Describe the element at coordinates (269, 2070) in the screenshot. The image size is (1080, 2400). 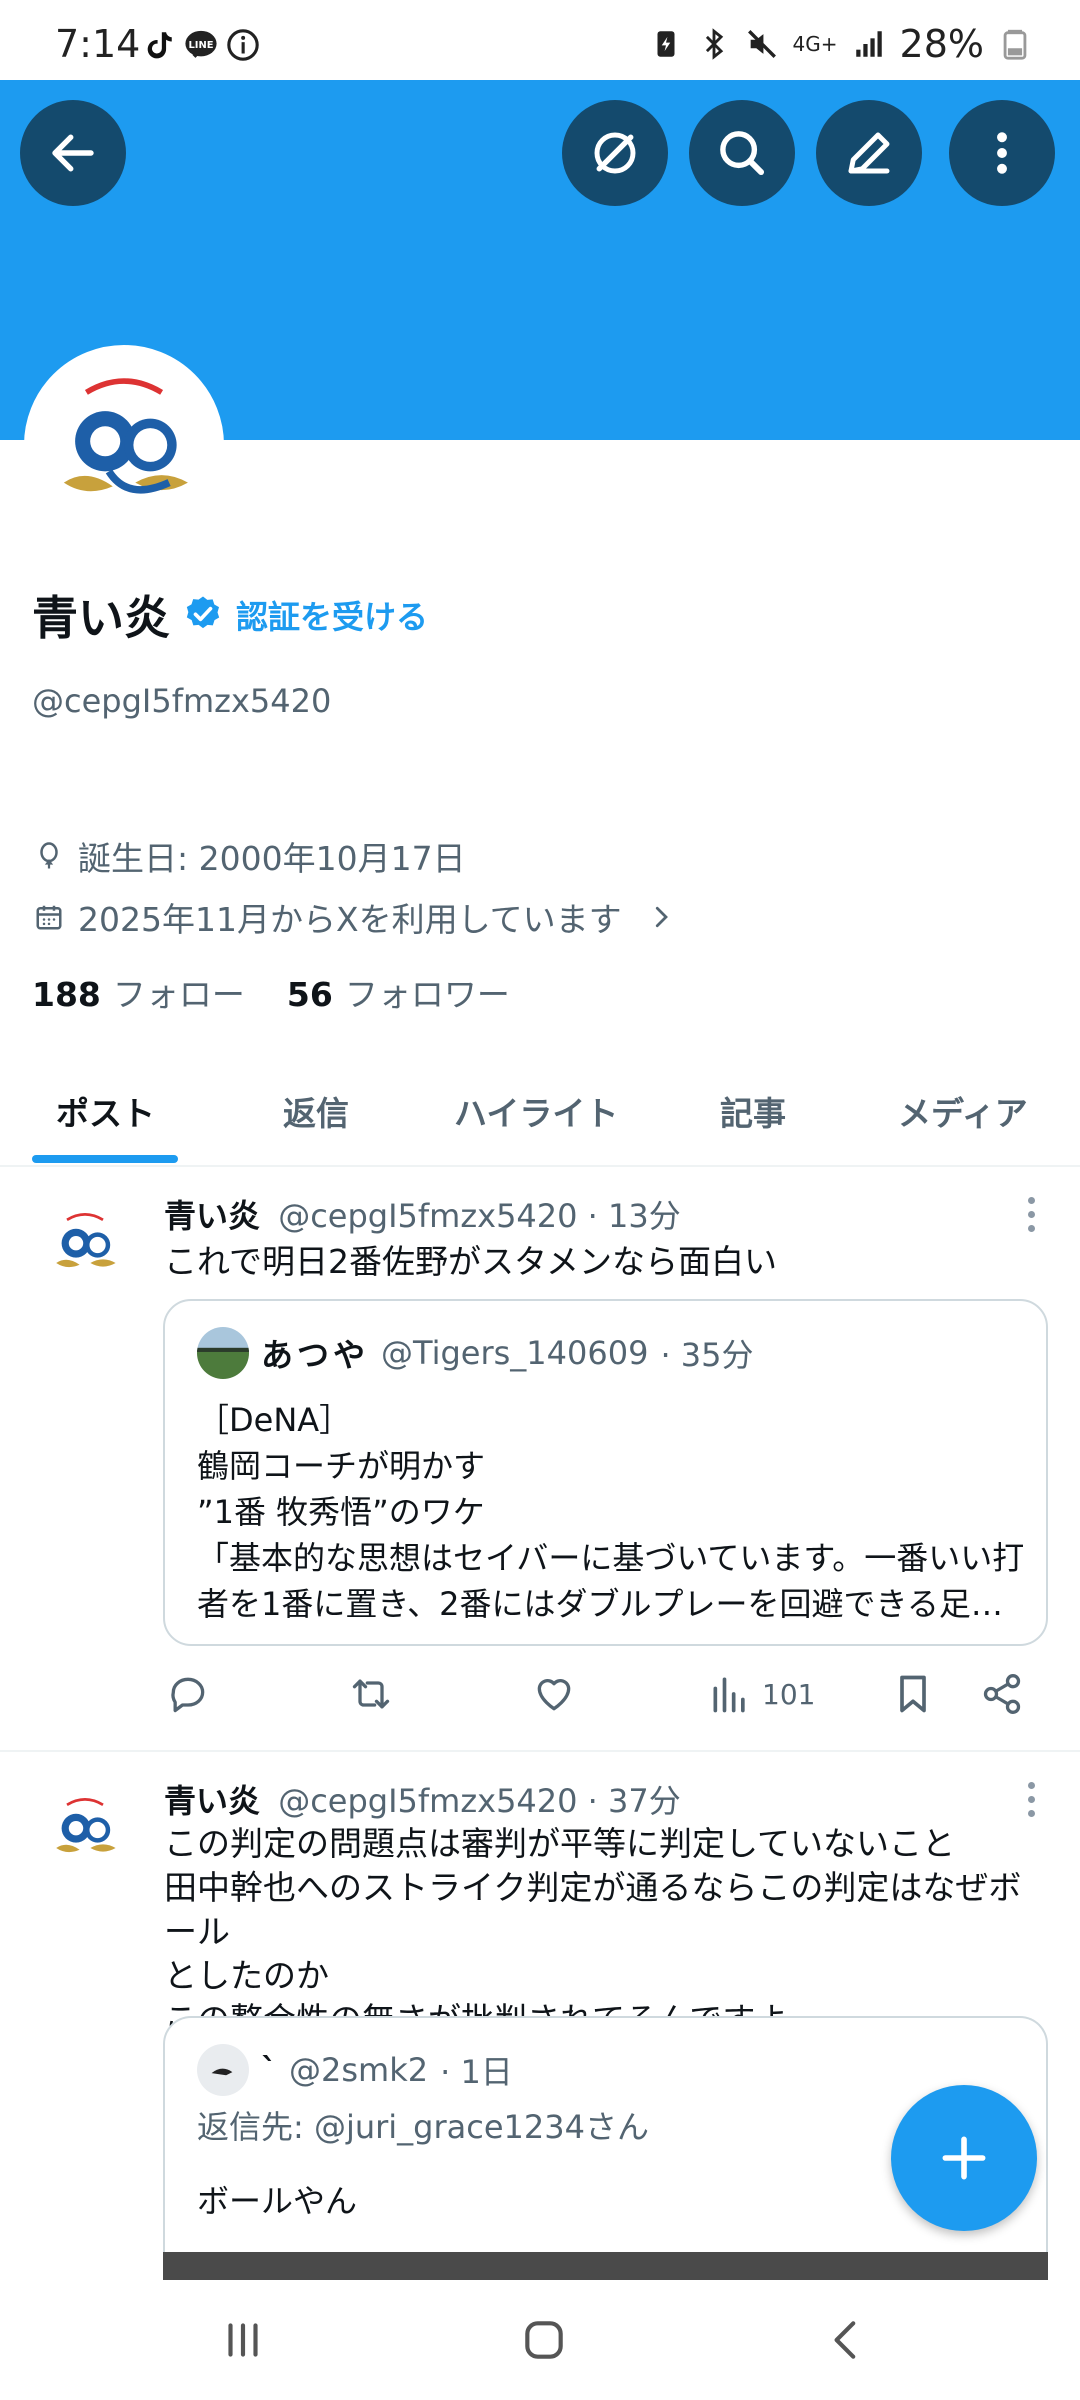
I see `quote-author-name: `` at that location.